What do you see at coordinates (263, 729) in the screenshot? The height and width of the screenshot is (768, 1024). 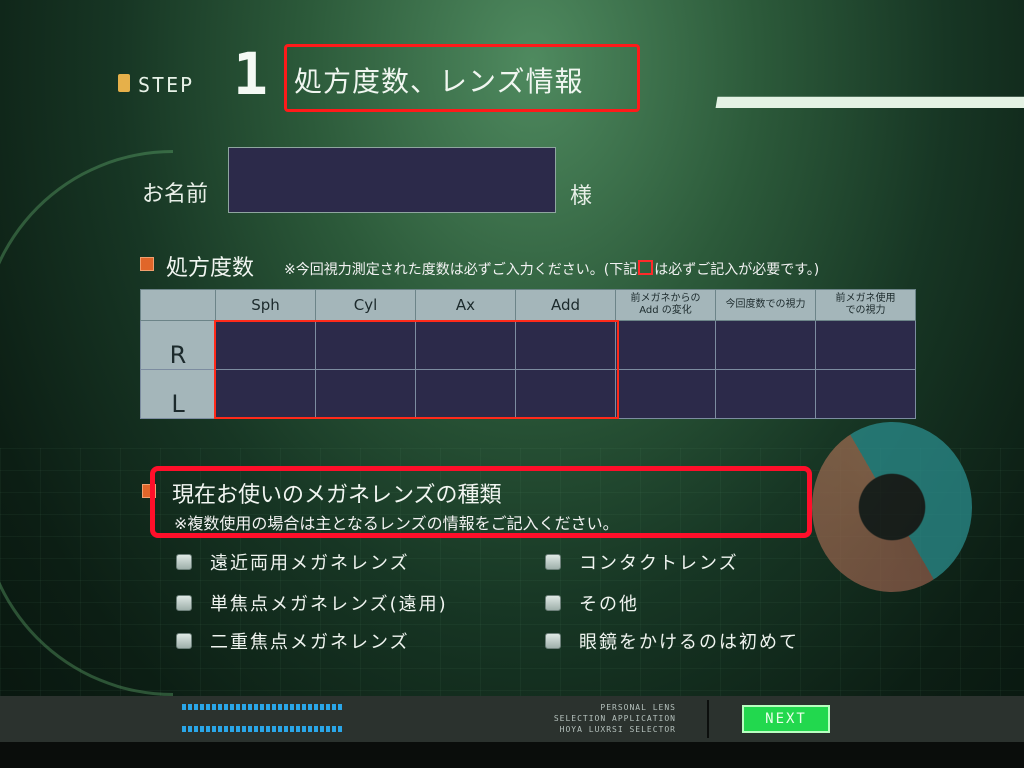 I see `footer-progress-bar-bottom` at bounding box center [263, 729].